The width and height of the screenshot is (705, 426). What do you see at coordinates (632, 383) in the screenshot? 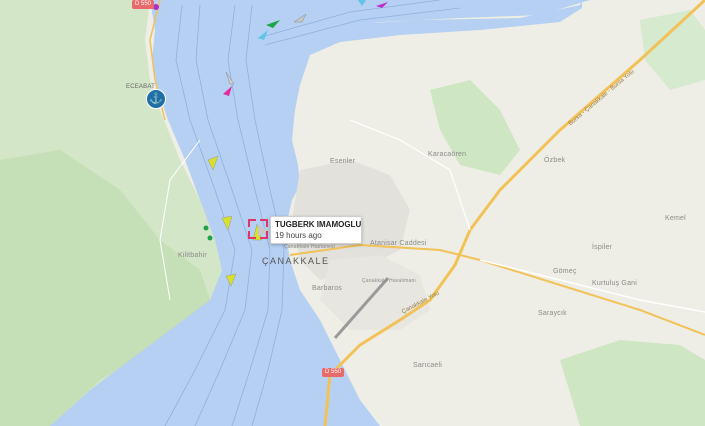
I see `forest-patch` at bounding box center [632, 383].